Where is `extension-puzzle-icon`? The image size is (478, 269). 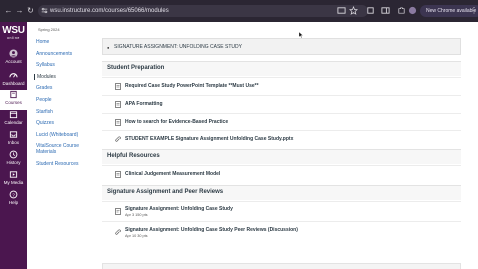
extension-puzzle-icon is located at coordinates (401, 10).